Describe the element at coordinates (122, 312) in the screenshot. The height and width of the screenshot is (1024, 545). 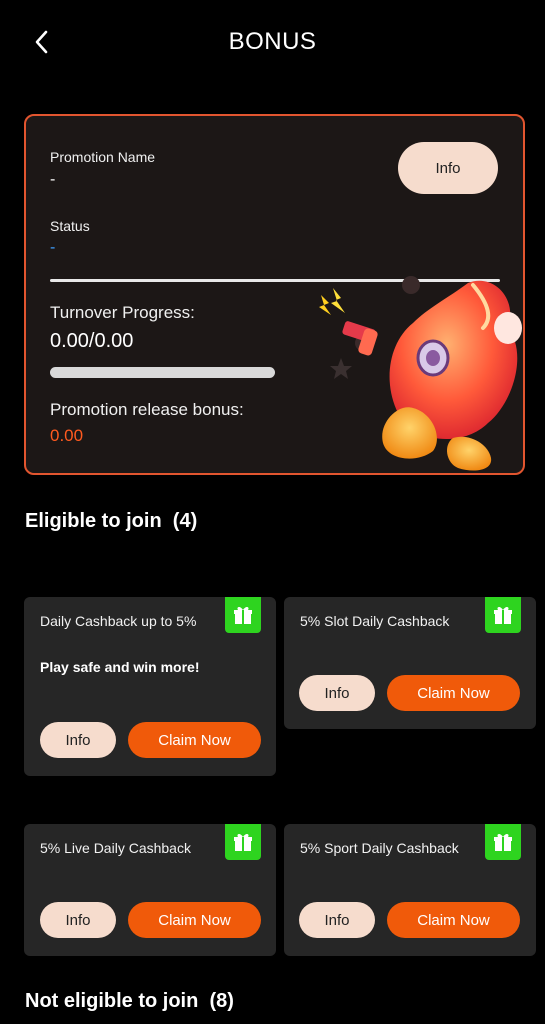
I see `turnover-progress-label: Turnover Progress:` at that location.